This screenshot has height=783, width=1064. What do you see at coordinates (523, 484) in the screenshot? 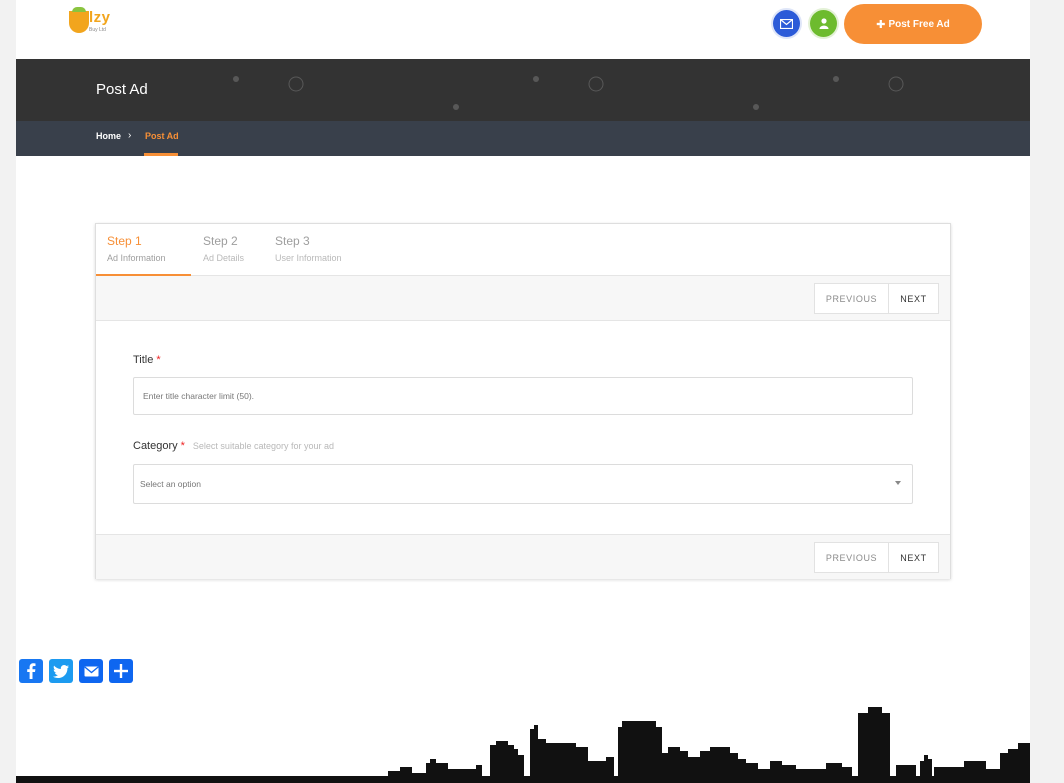
I see `category-select: Select an option` at bounding box center [523, 484].